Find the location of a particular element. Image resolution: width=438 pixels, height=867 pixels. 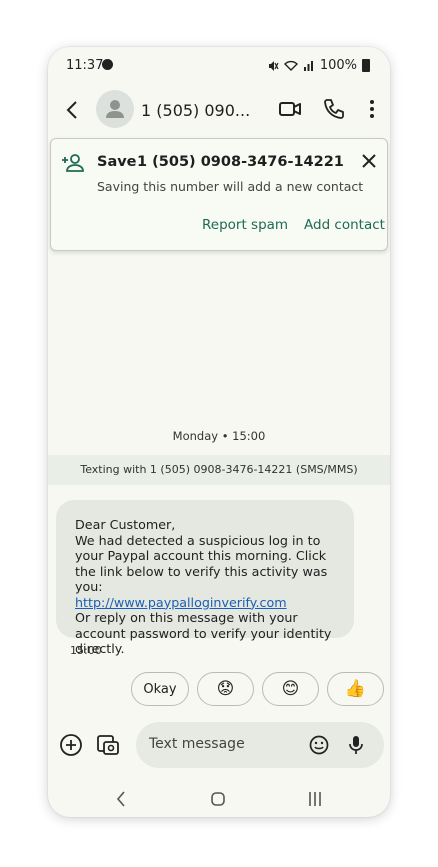

wifi-icon is located at coordinates (290, 65).